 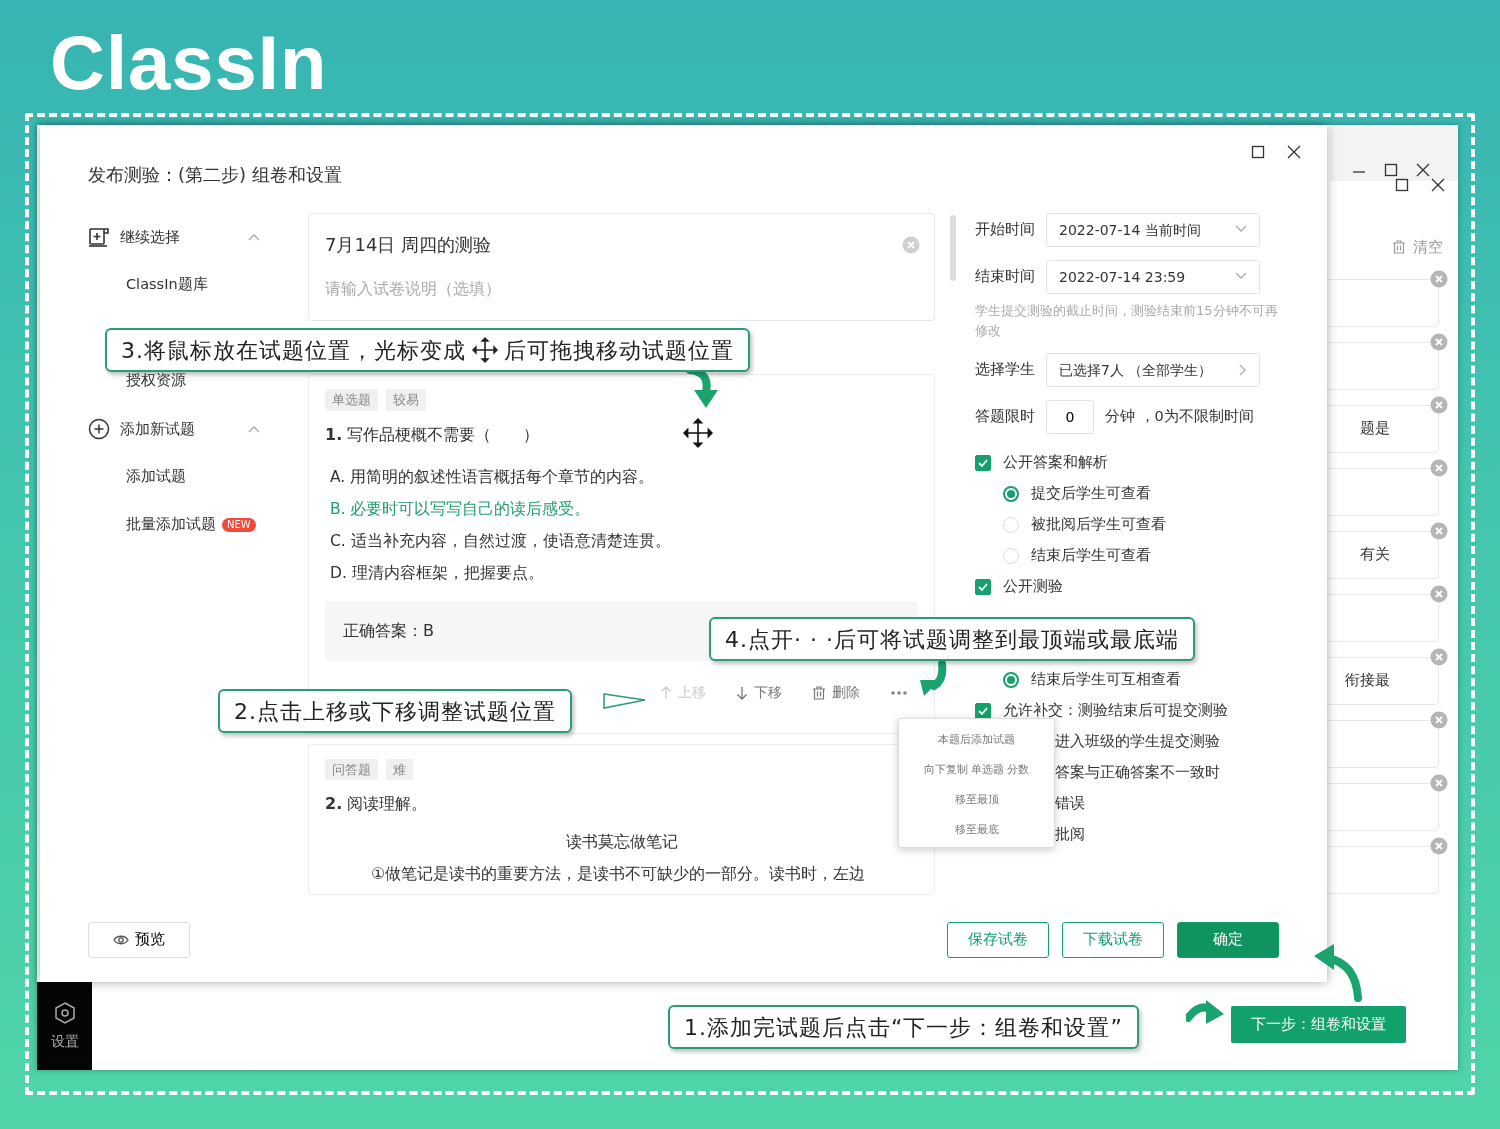 I want to click on field-label: 结束时间, so click(x=1005, y=277).